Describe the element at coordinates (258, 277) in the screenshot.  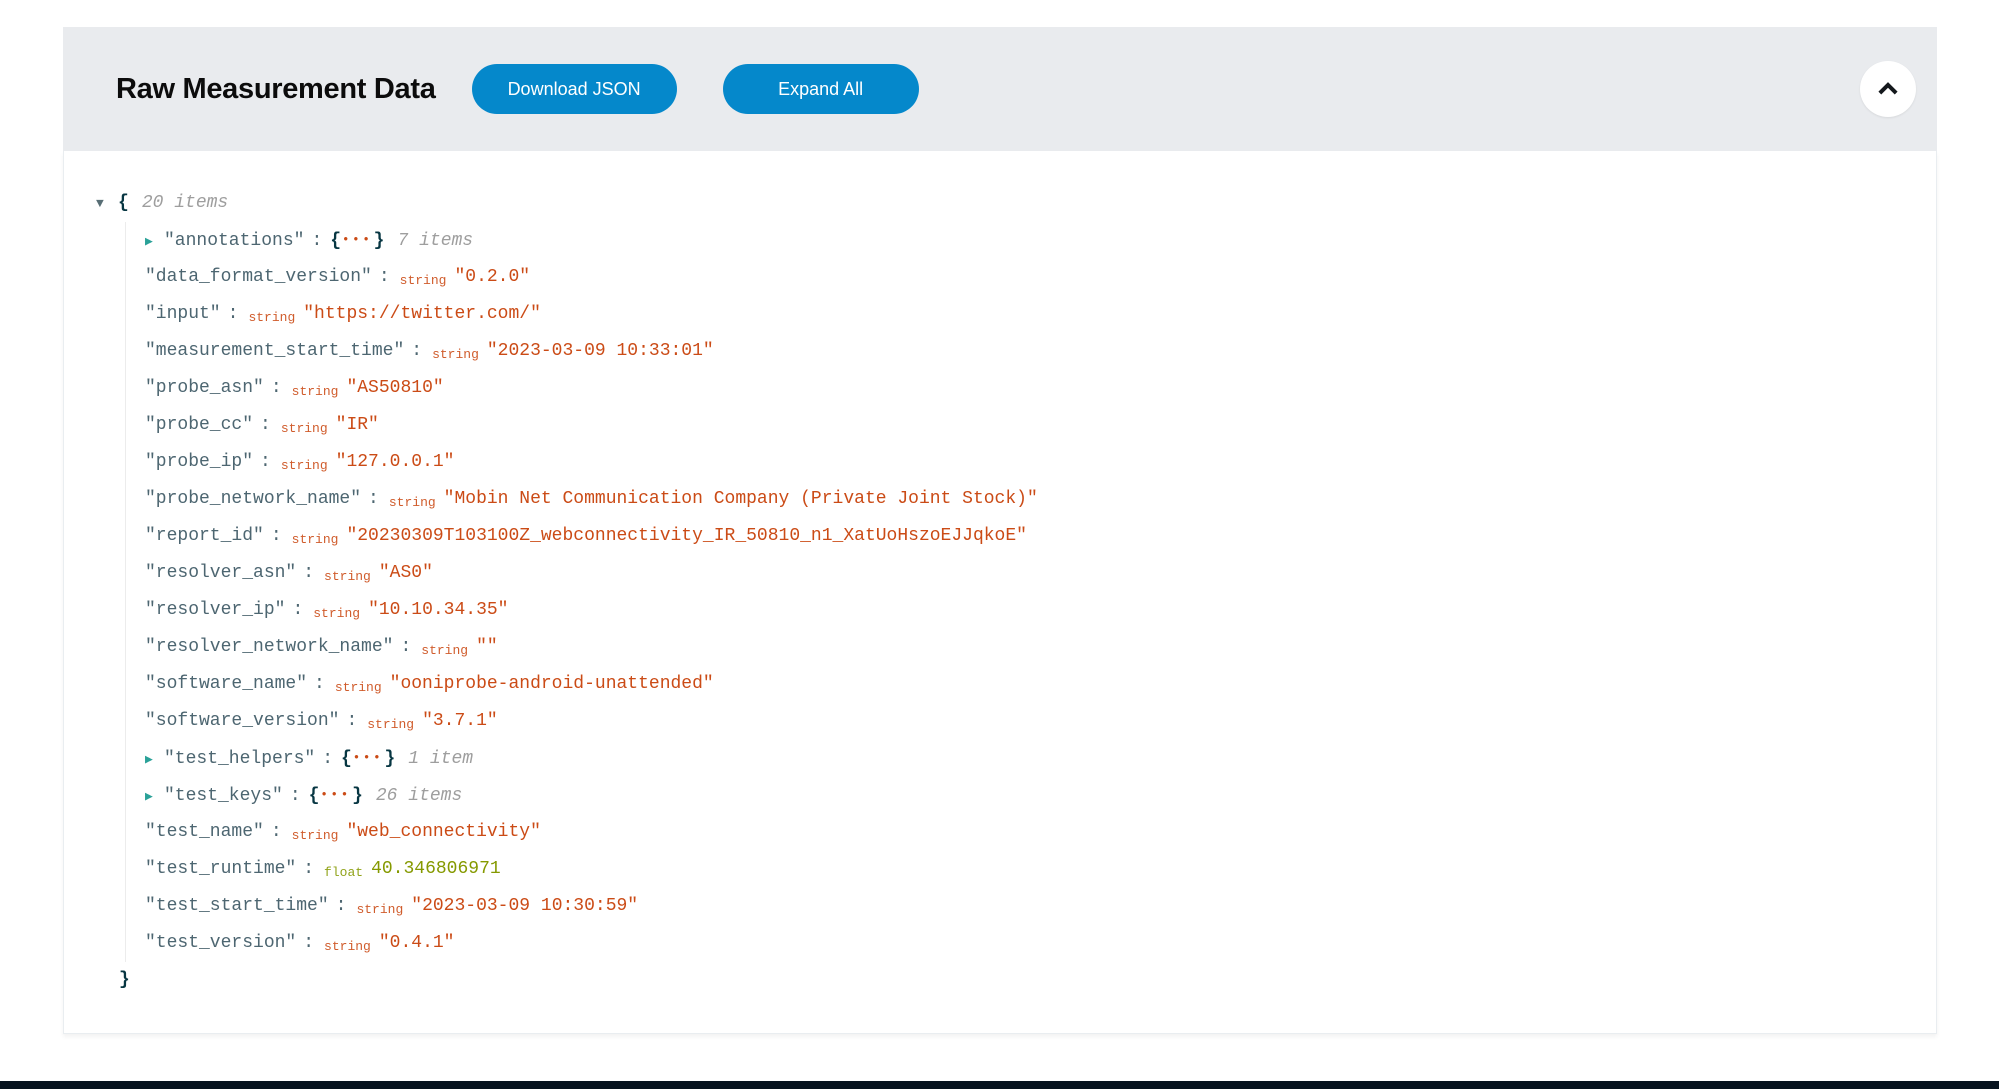
I see `json-key: "data_format_version"` at that location.